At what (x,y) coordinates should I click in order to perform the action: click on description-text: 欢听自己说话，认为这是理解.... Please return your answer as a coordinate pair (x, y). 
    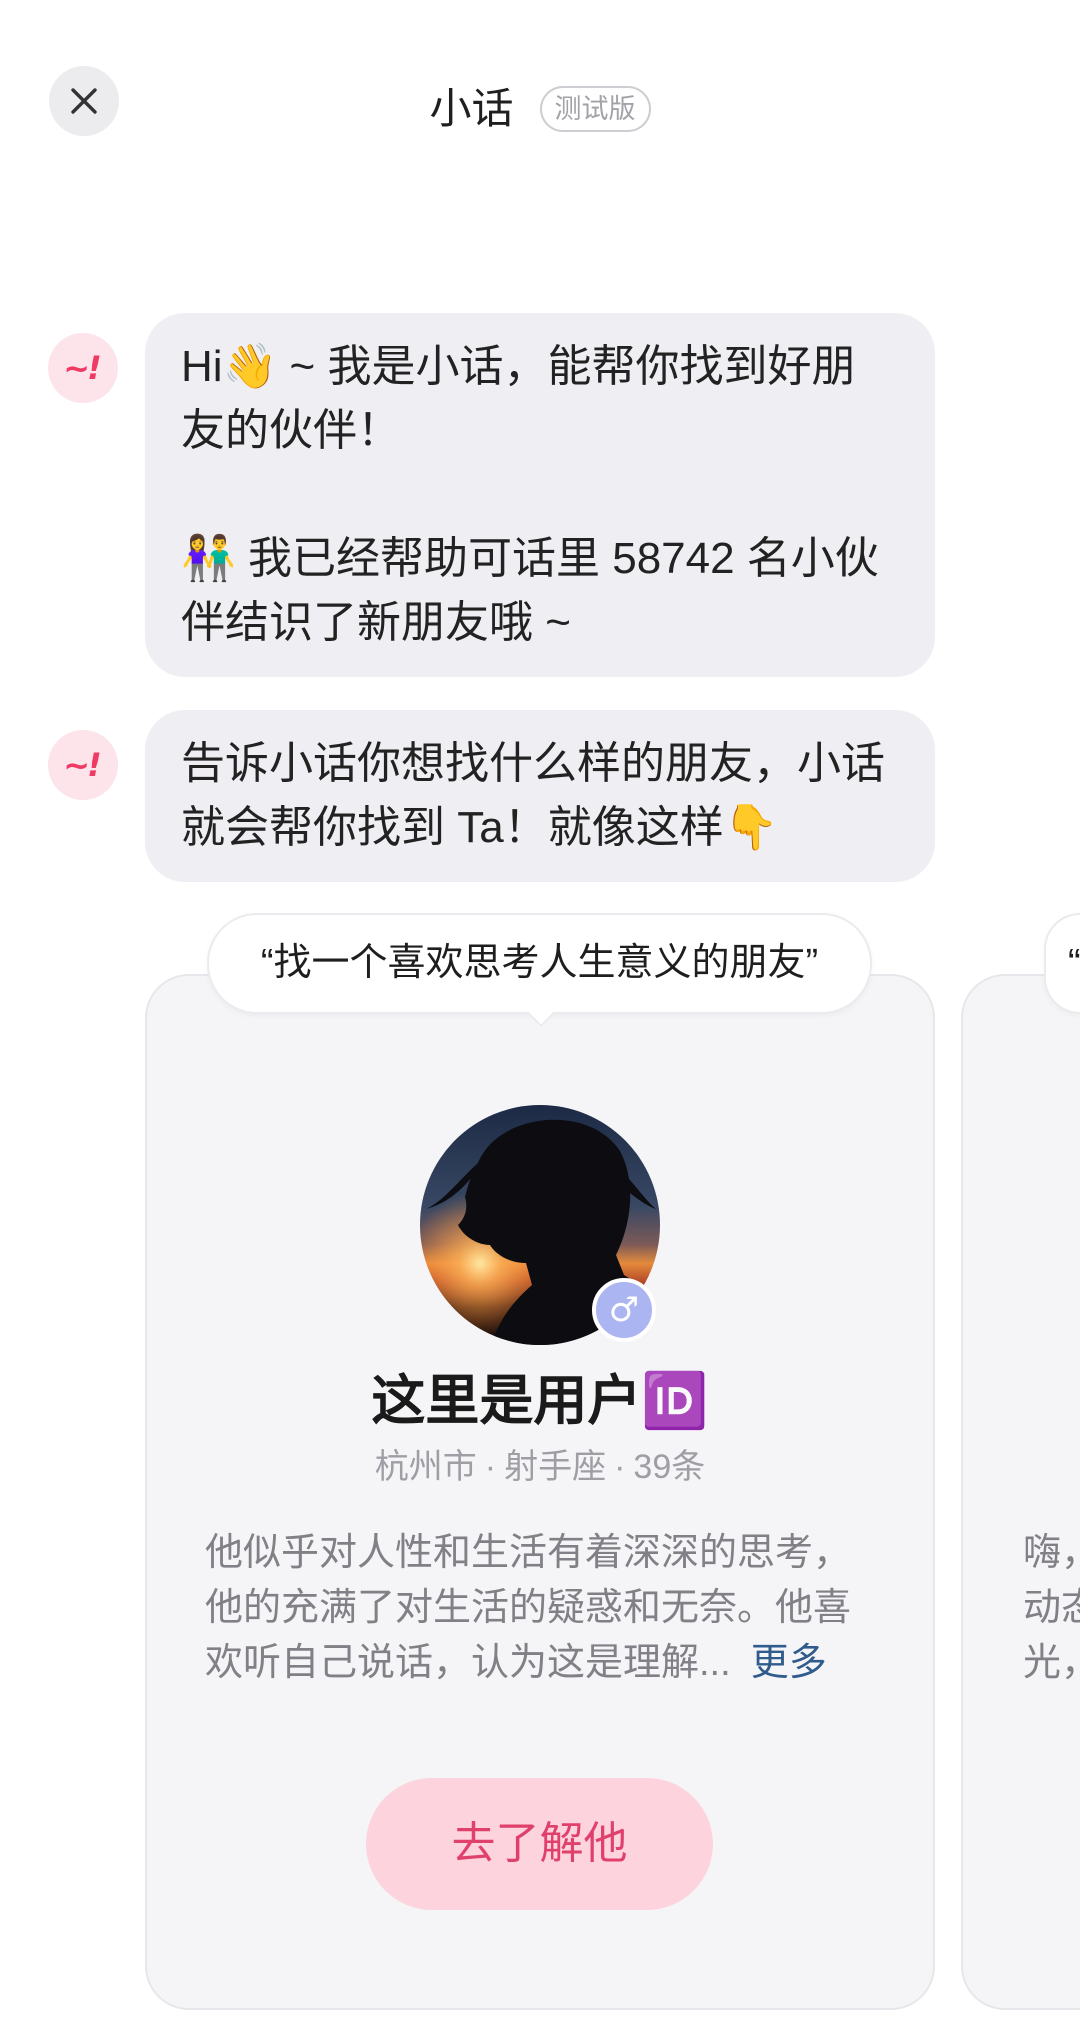
    Looking at the image, I should click on (468, 1663).